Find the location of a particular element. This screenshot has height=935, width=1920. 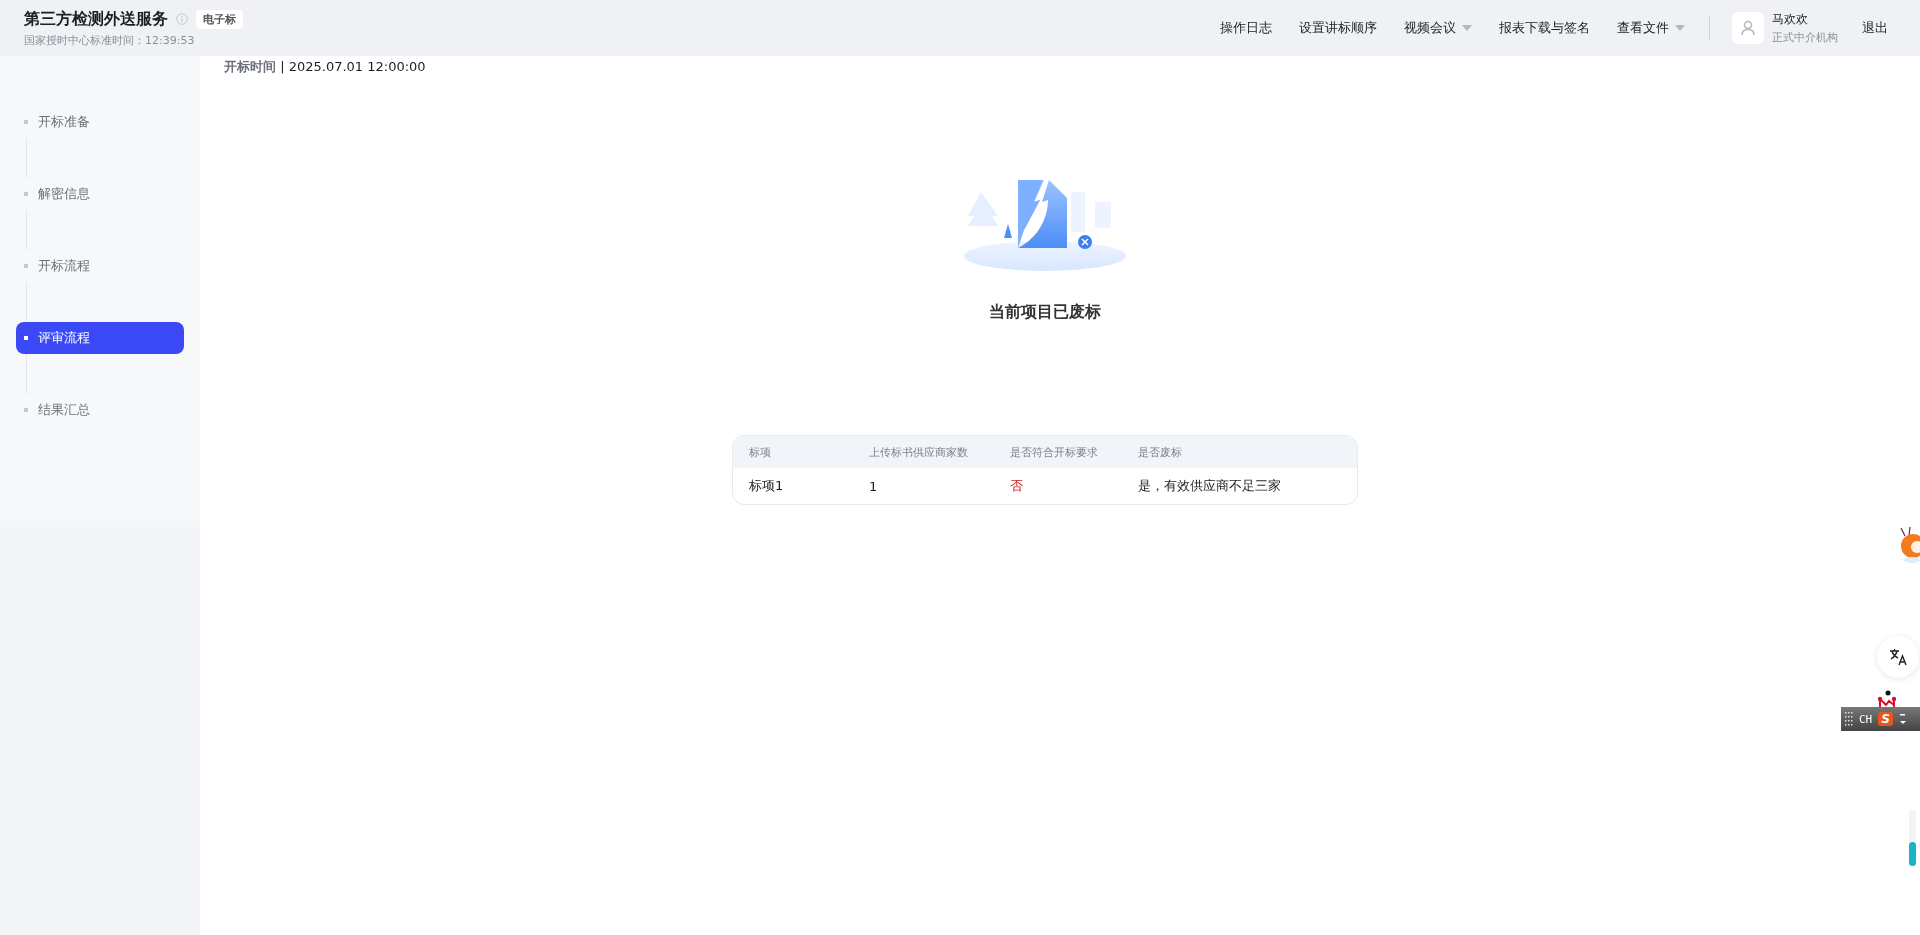

voided-status-message: 当前项目已废标 is located at coordinates (1045, 312).